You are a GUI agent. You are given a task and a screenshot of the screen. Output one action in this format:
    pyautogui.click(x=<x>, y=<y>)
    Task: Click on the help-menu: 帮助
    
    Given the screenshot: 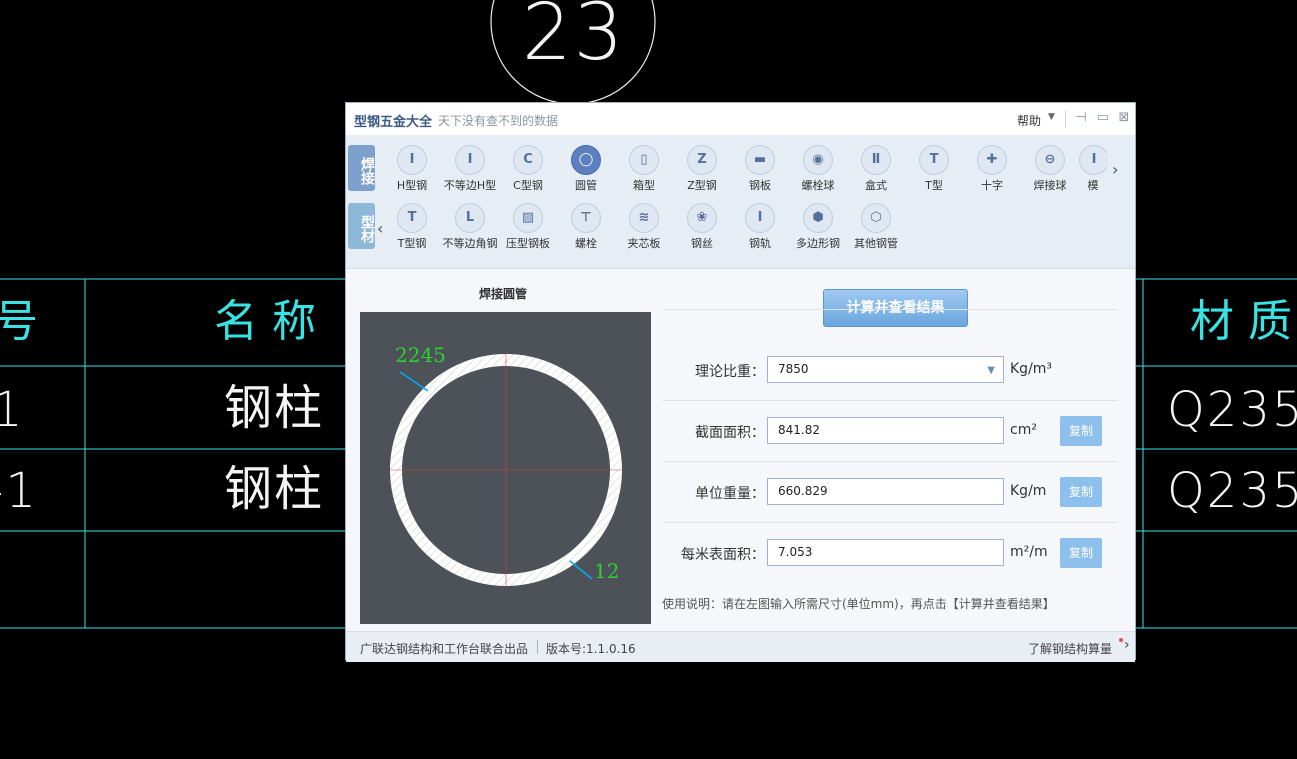 What is the action you would take?
    pyautogui.click(x=1029, y=120)
    